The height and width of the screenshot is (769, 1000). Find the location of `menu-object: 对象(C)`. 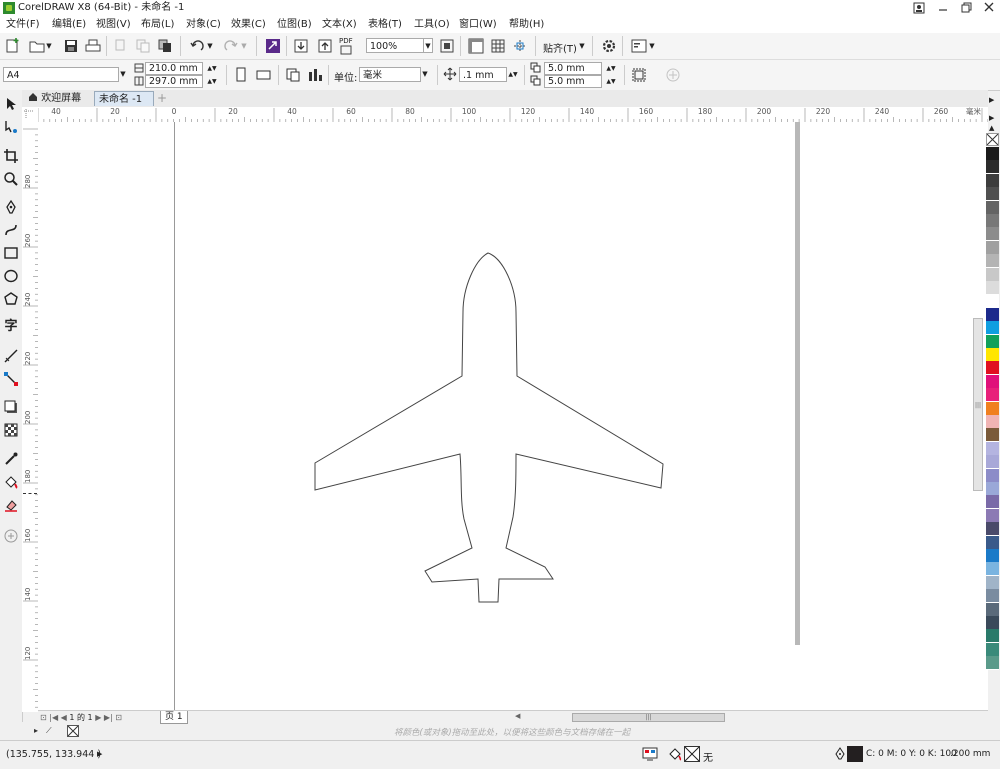

menu-object: 对象(C) is located at coordinates (203, 24).